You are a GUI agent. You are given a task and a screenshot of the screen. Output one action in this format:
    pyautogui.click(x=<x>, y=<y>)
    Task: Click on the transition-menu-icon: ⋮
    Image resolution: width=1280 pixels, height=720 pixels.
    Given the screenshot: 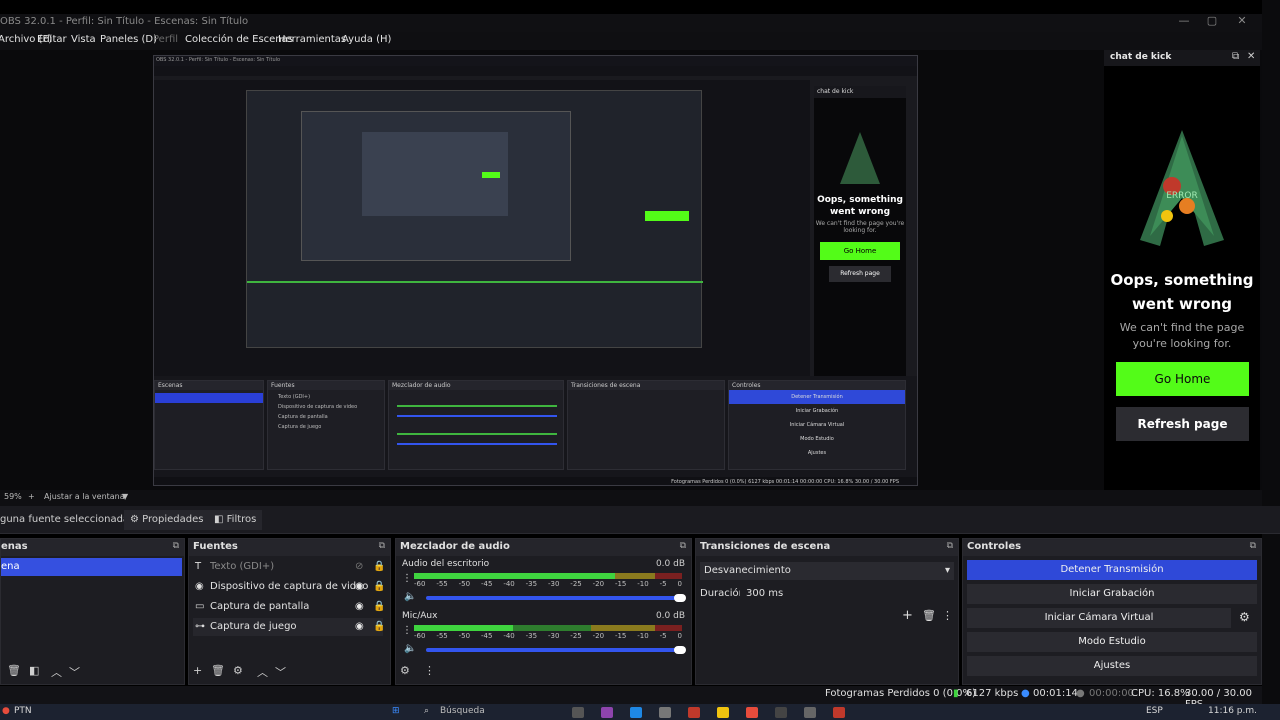 What is the action you would take?
    pyautogui.click(x=947, y=615)
    